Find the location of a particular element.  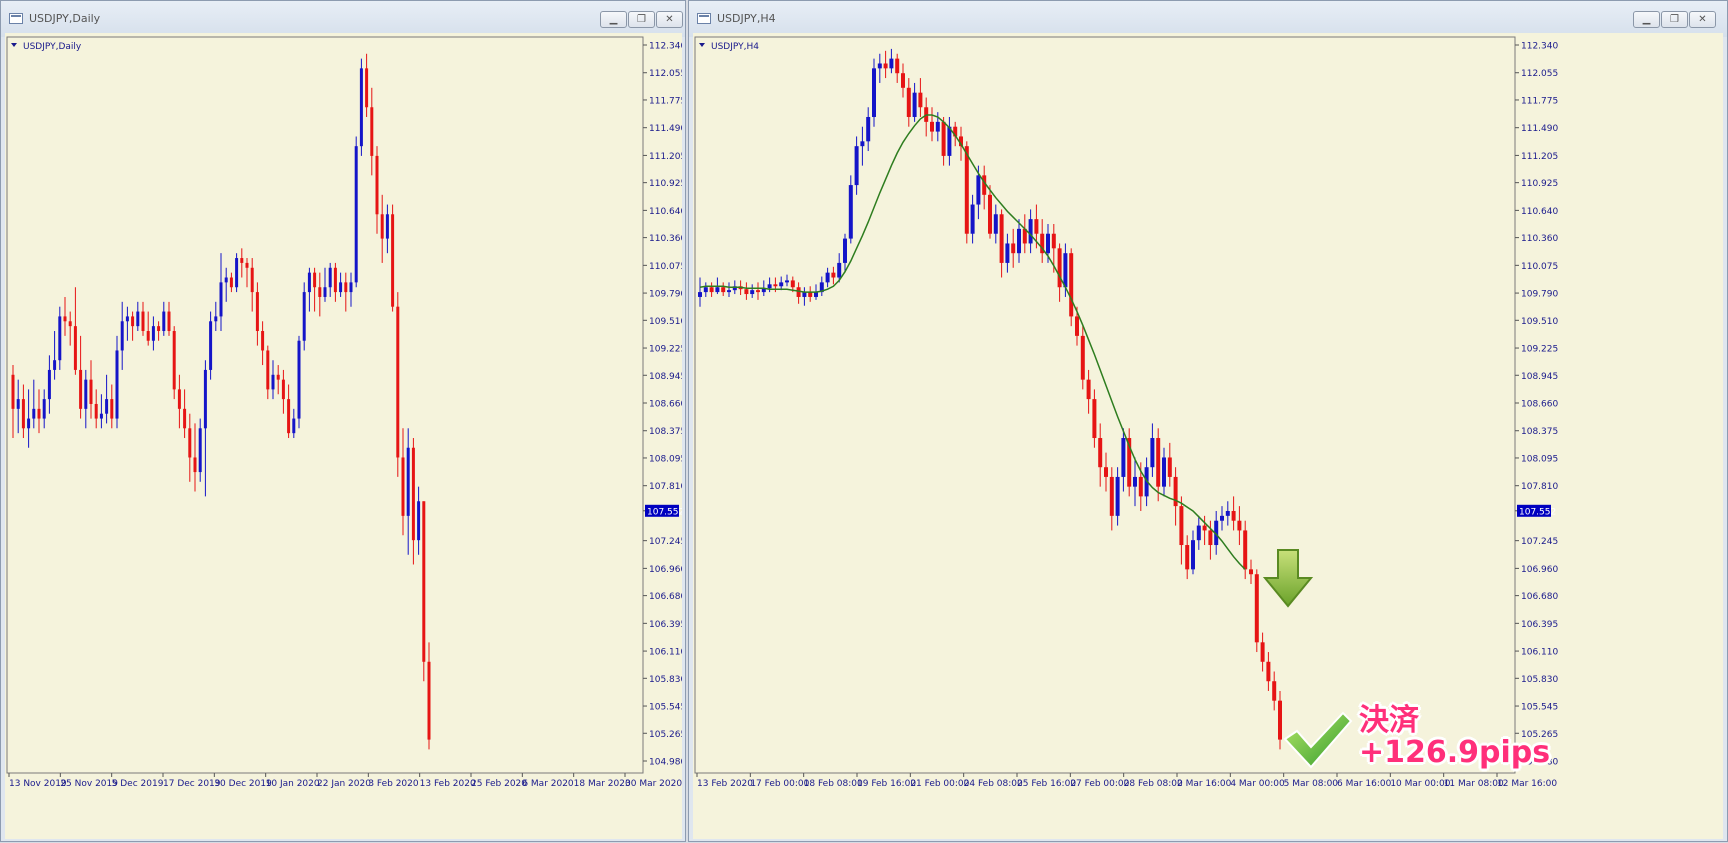

y-tick-label: 111.775 is located at coordinates (665, 101).